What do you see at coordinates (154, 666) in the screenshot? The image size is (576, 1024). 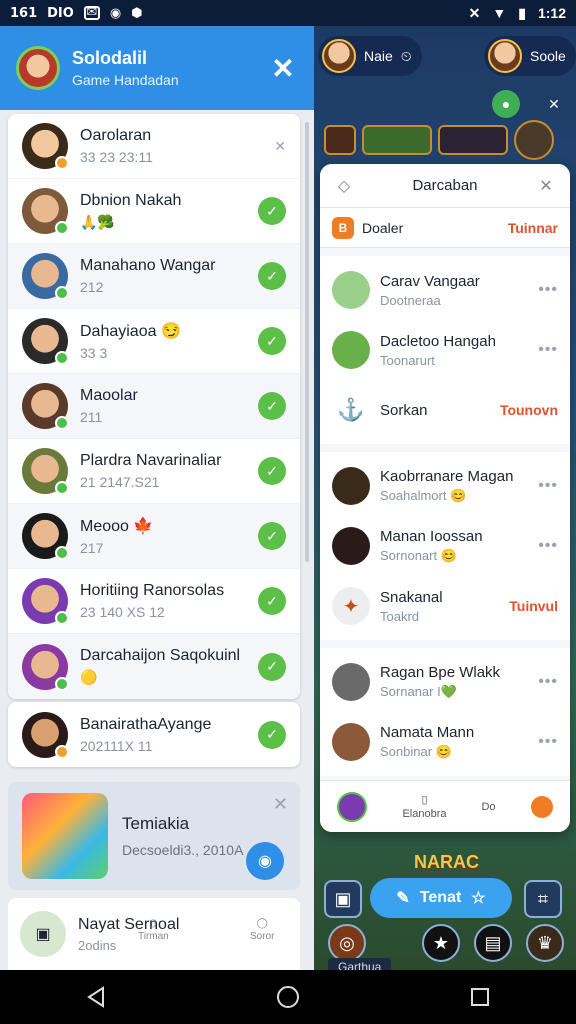 I see `list-item: Darcahaijon Saqokuinl 🟡 ✓` at bounding box center [154, 666].